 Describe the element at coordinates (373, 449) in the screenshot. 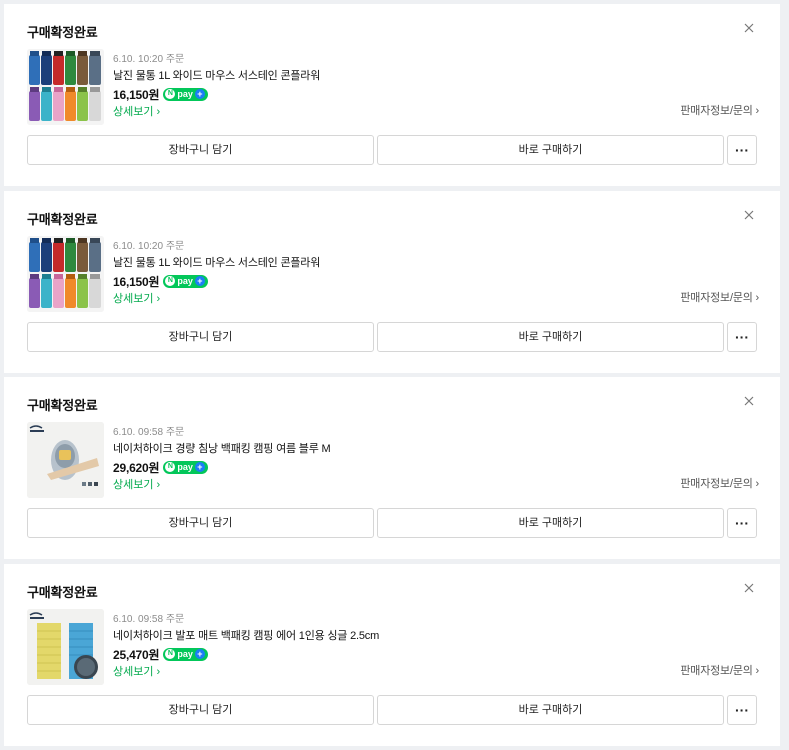

I see `product-name: 네이처하이크 경량 침낭 백패킹 캠핑 여름 블루 M` at that location.